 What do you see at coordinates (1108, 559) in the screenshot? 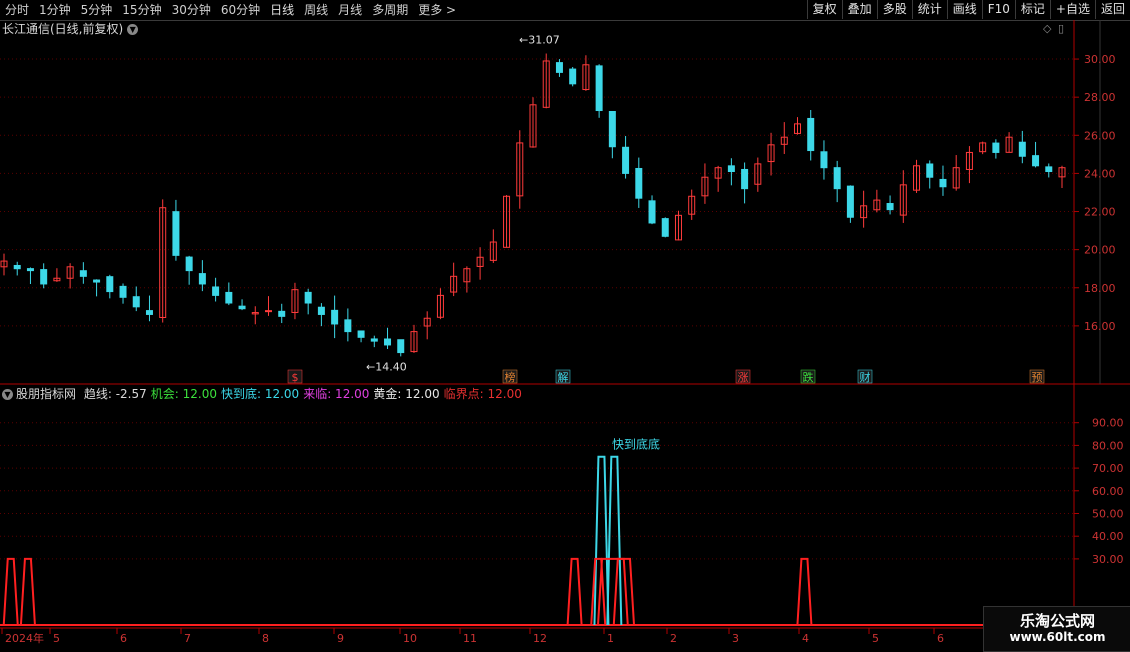
I see `indicator-tick-label: 30.00` at bounding box center [1108, 559].